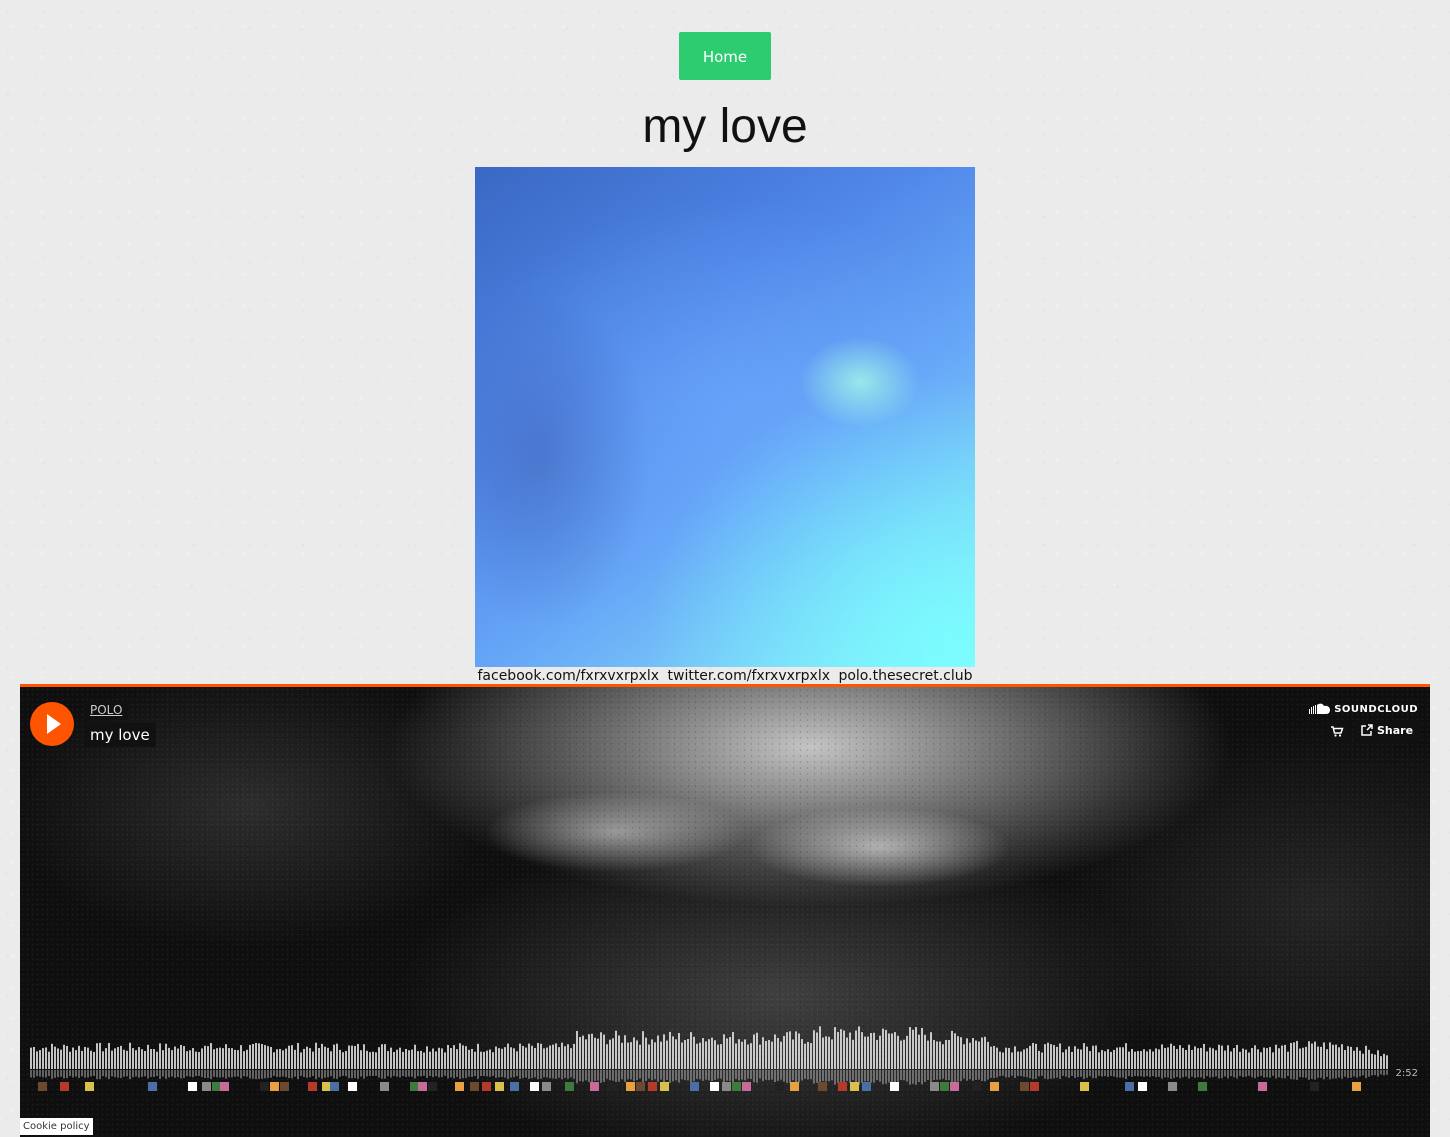 This screenshot has width=1450, height=1137. I want to click on home-button: Home, so click(725, 56).